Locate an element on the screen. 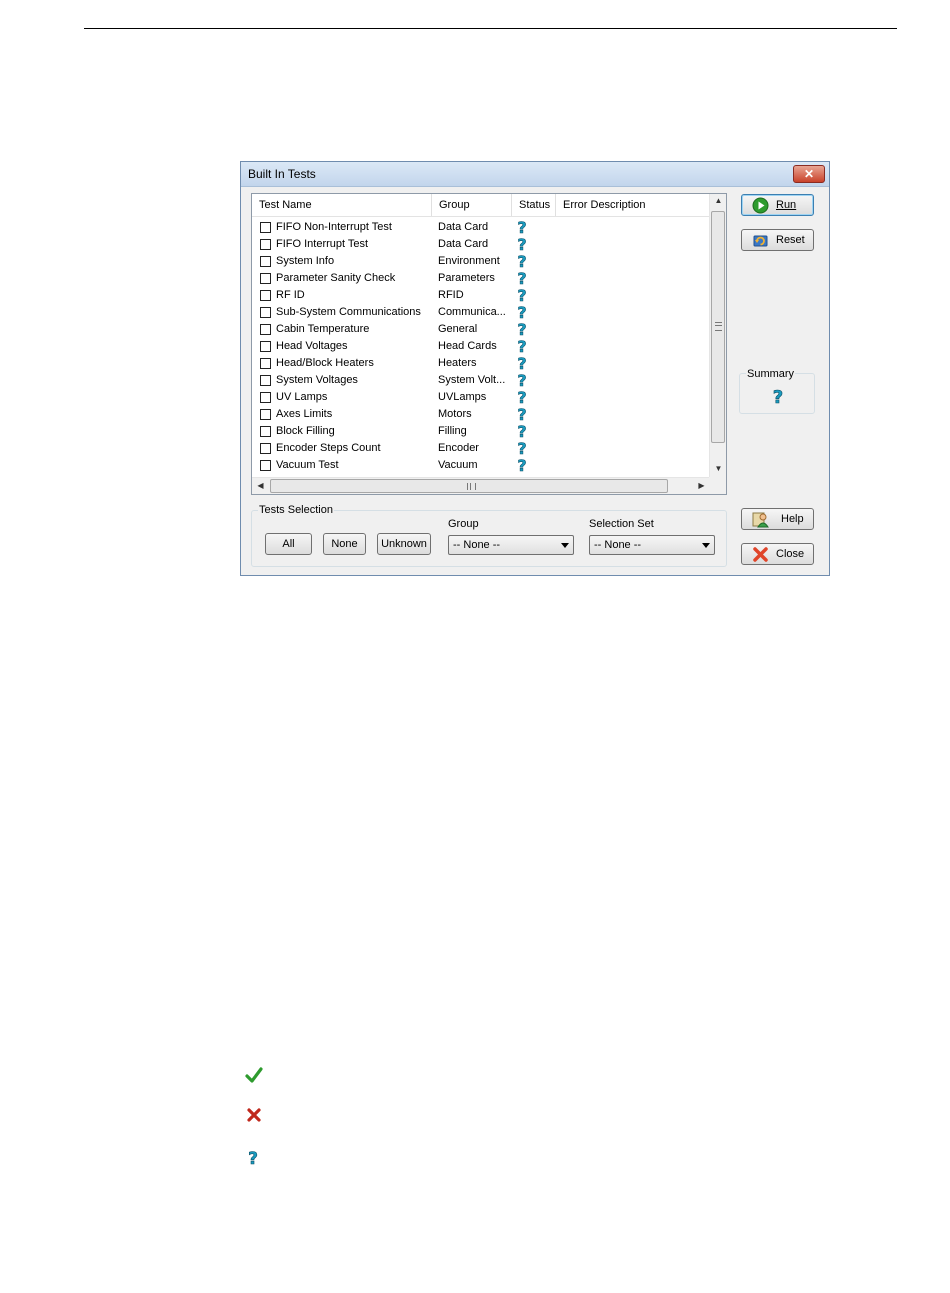 Image resolution: width=950 pixels, height=1293 pixels. selection-set-label: Selection Set is located at coordinates (621, 524).